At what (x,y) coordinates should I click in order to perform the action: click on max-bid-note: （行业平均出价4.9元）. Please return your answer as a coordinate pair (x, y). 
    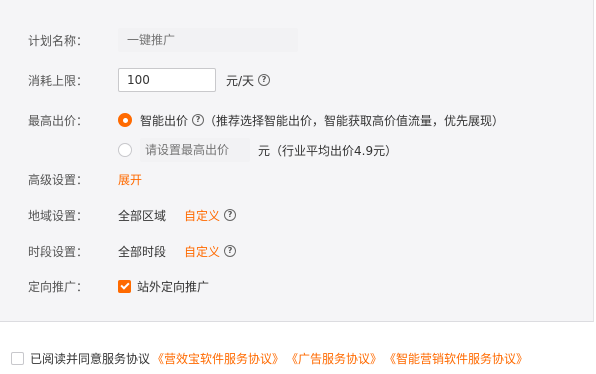
    Looking at the image, I should click on (334, 150).